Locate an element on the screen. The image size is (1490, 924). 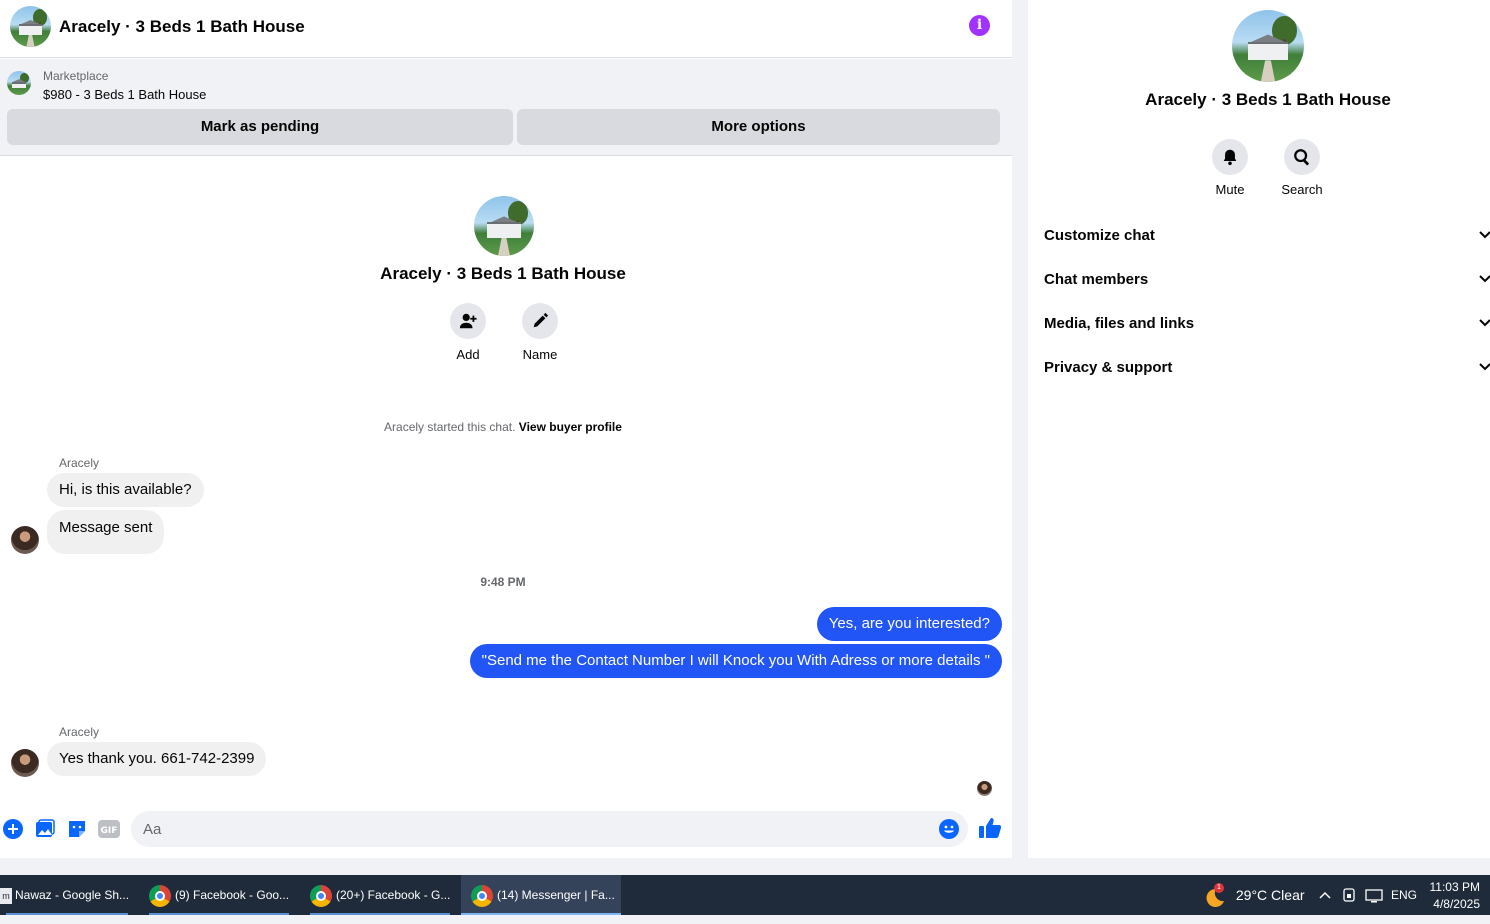
clock: 11:03 PM 4/8/2025 is located at coordinates (1452, 896).